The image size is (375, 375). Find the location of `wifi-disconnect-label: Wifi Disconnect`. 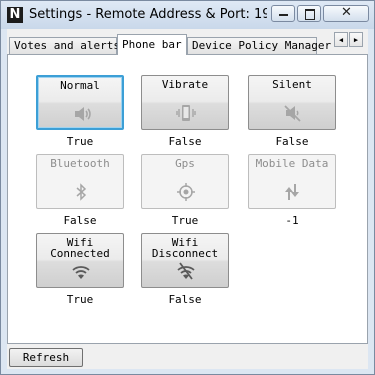

wifi-disconnect-label: Wifi Disconnect is located at coordinates (185, 248).